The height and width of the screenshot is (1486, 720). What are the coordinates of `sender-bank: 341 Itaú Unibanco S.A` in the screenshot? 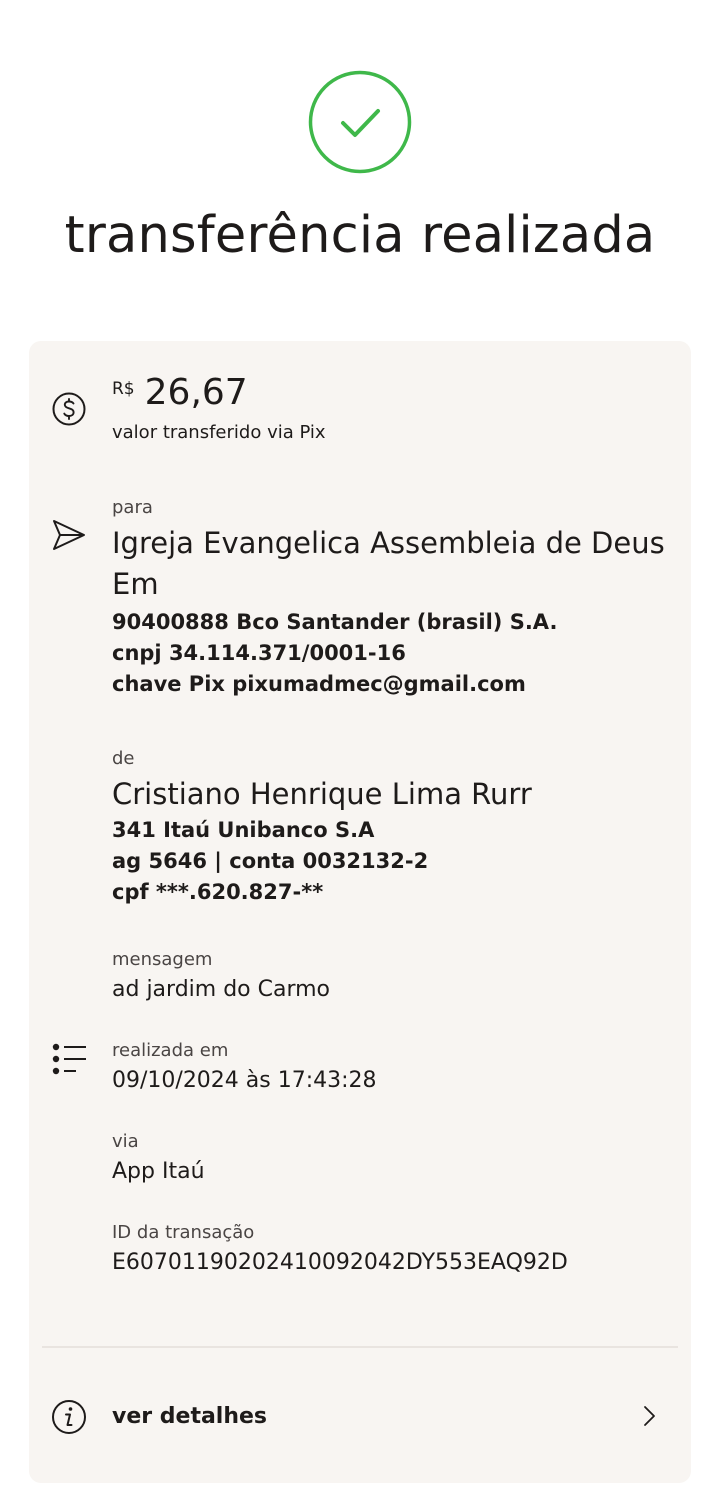 It's located at (243, 830).